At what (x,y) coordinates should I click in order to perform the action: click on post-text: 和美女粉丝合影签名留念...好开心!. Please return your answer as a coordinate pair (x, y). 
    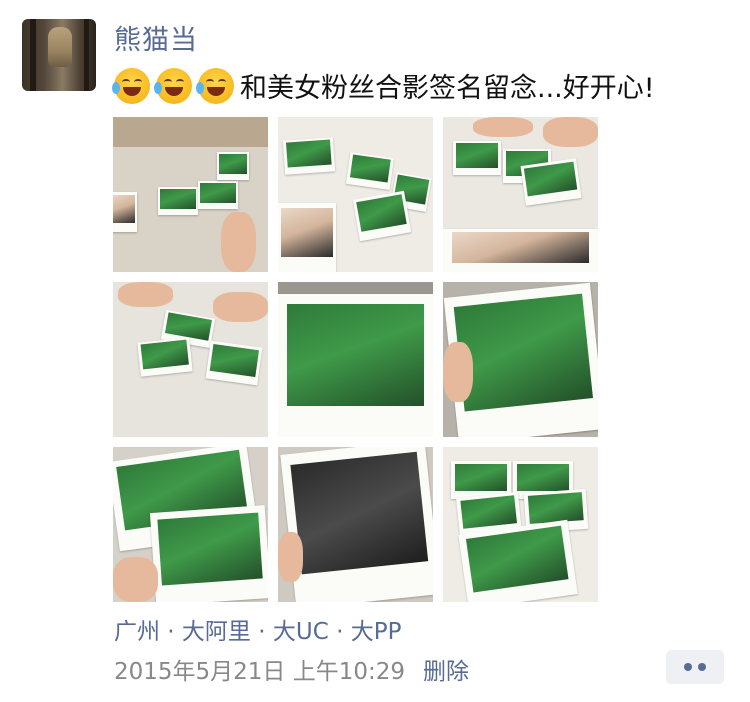
    Looking at the image, I should click on (383, 85).